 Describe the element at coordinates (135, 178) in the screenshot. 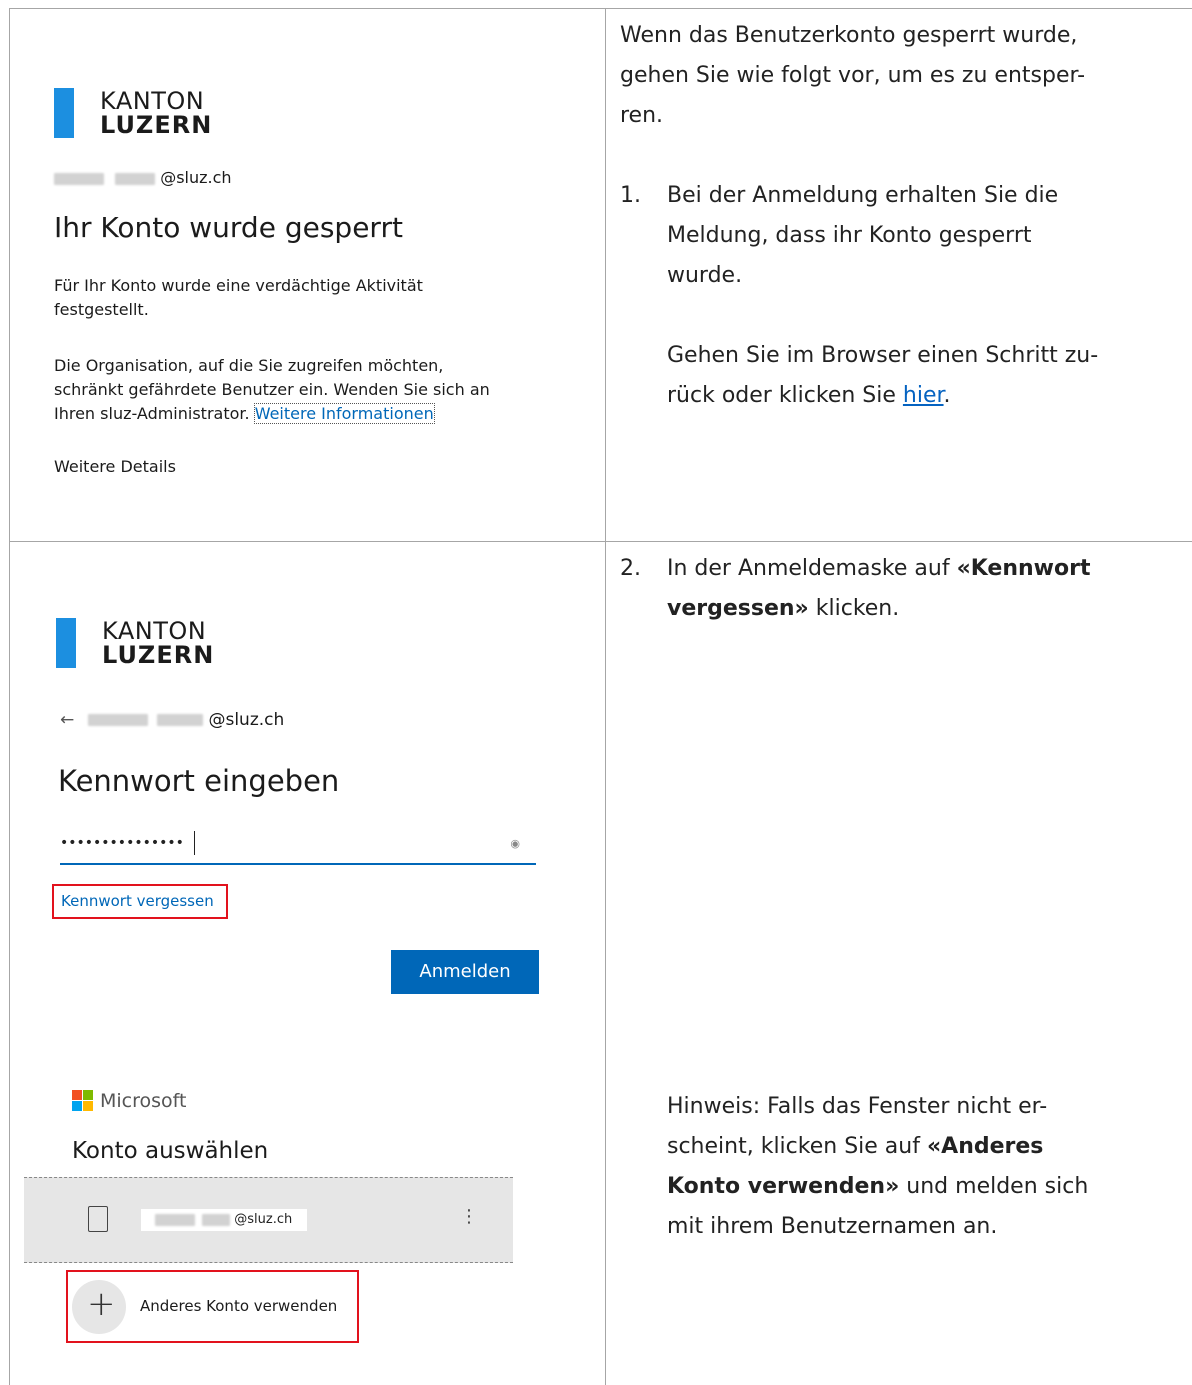

I see `redacted-surname` at that location.